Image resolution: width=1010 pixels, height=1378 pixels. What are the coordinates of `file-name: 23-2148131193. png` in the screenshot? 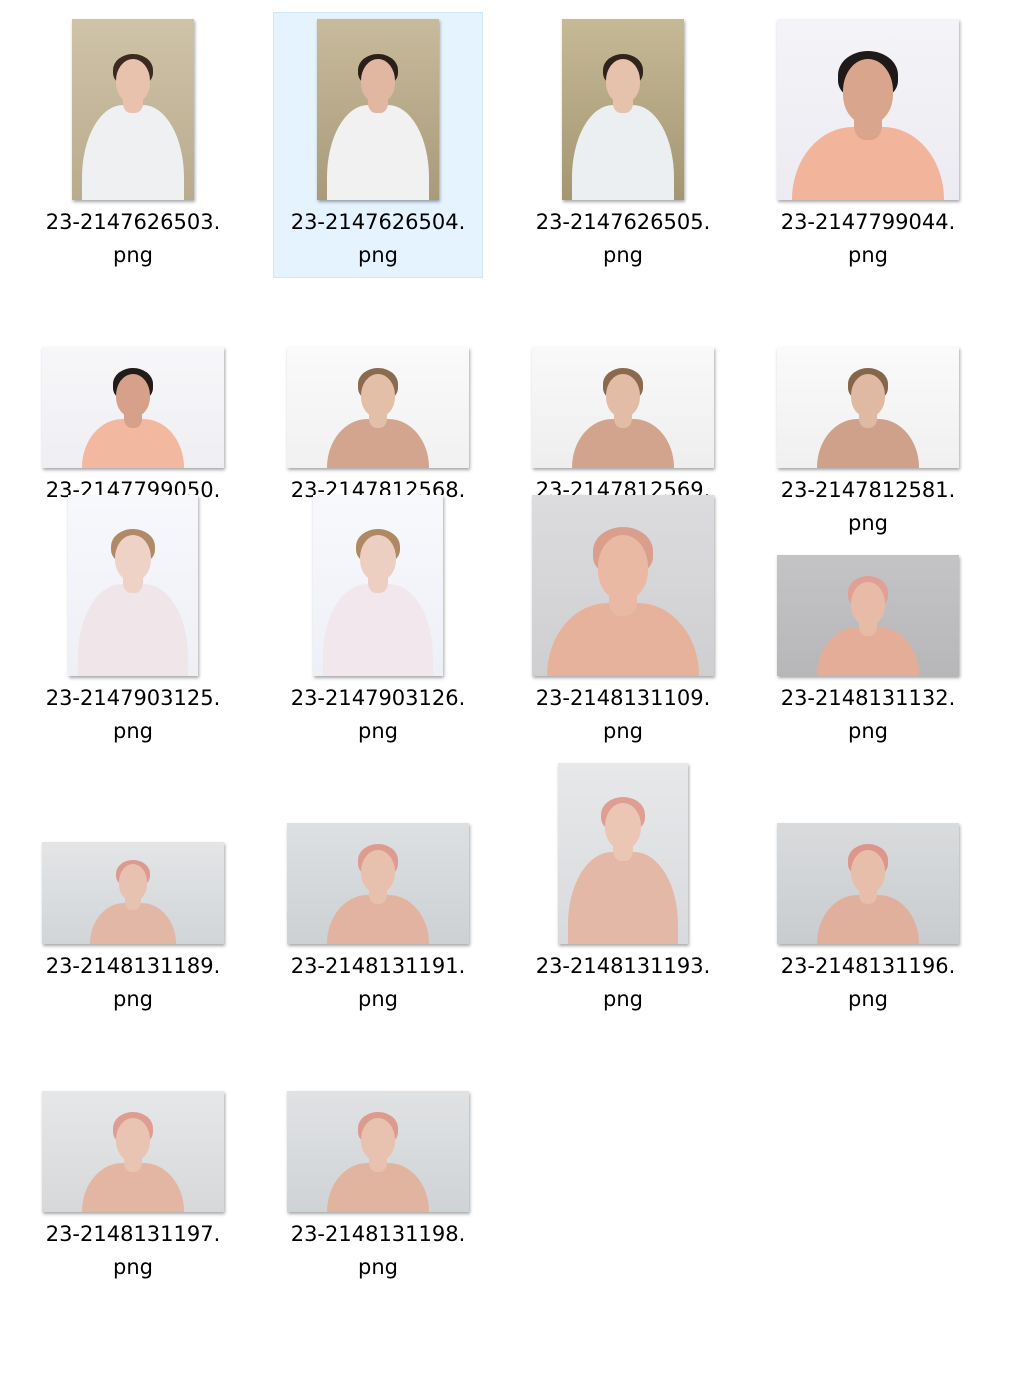 It's located at (623, 983).